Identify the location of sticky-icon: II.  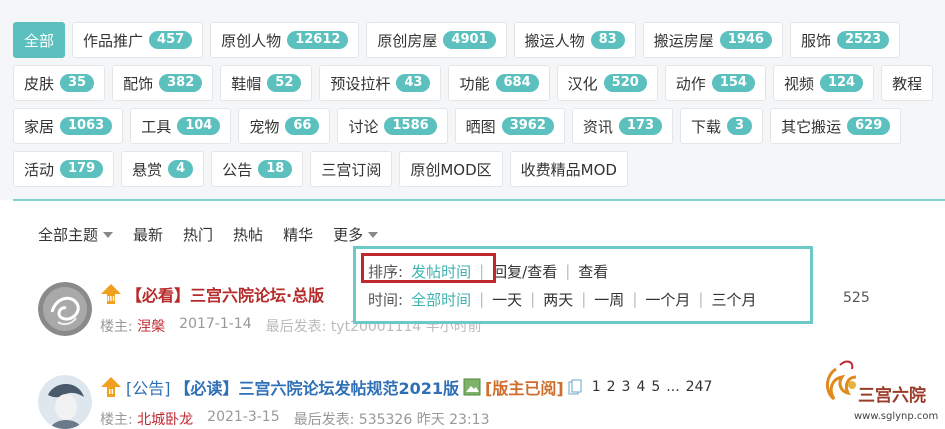
(111, 387).